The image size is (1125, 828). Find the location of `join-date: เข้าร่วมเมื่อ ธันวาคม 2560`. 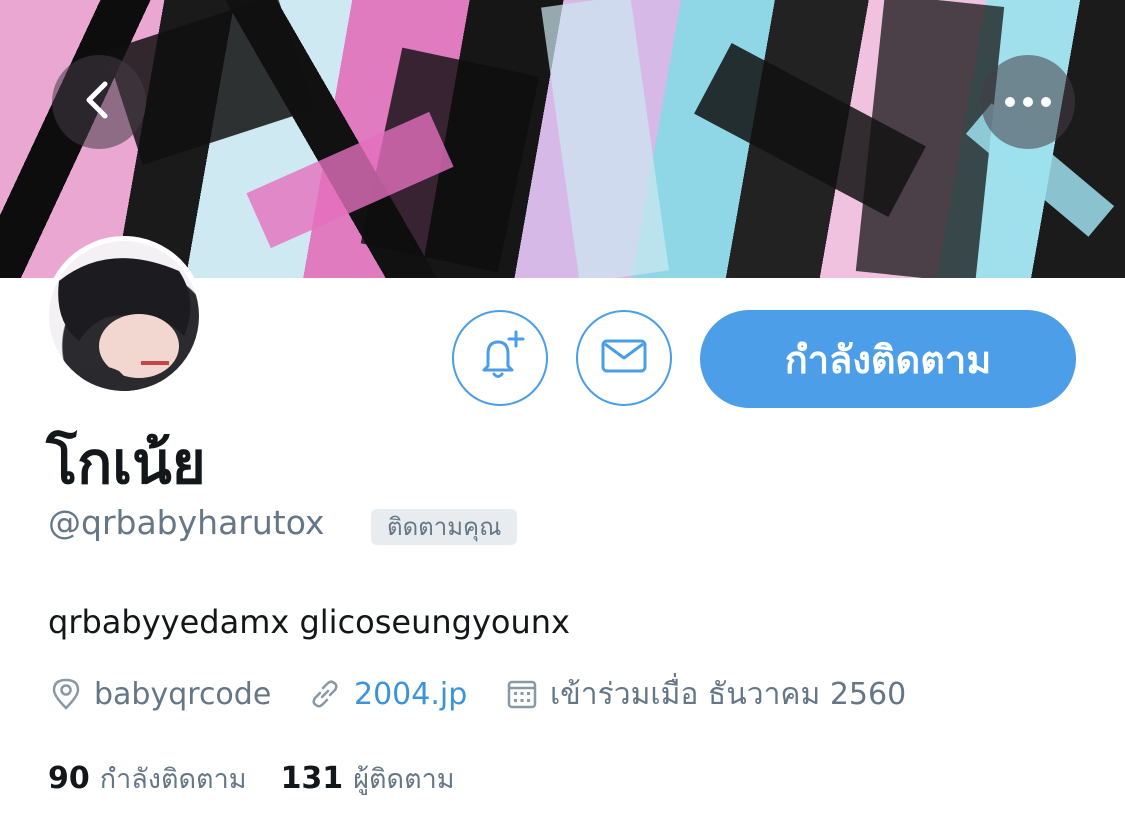

join-date: เข้าร่วมเมื่อ ธันวาคม 2560 is located at coordinates (706, 694).